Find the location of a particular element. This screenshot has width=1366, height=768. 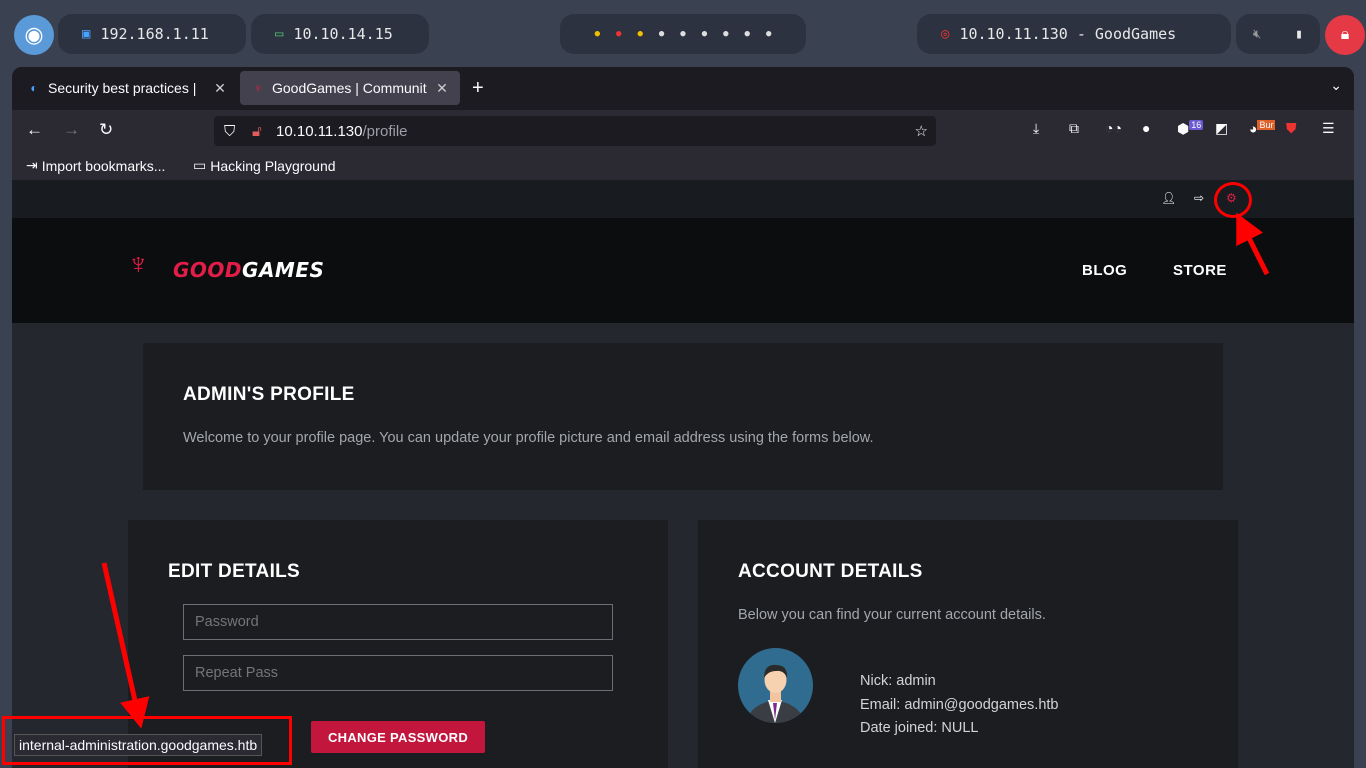

wappalyzer-icon: ◩ is located at coordinates (1221, 128).